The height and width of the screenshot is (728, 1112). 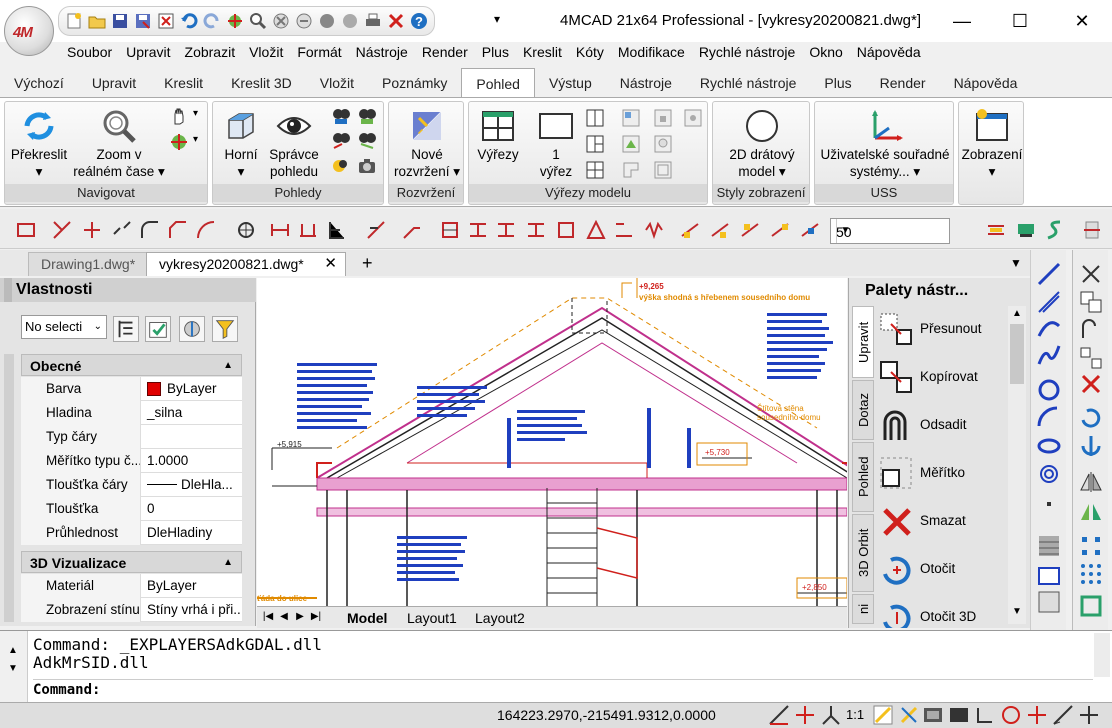 I want to click on spline-icon, so click(x=1049, y=356).